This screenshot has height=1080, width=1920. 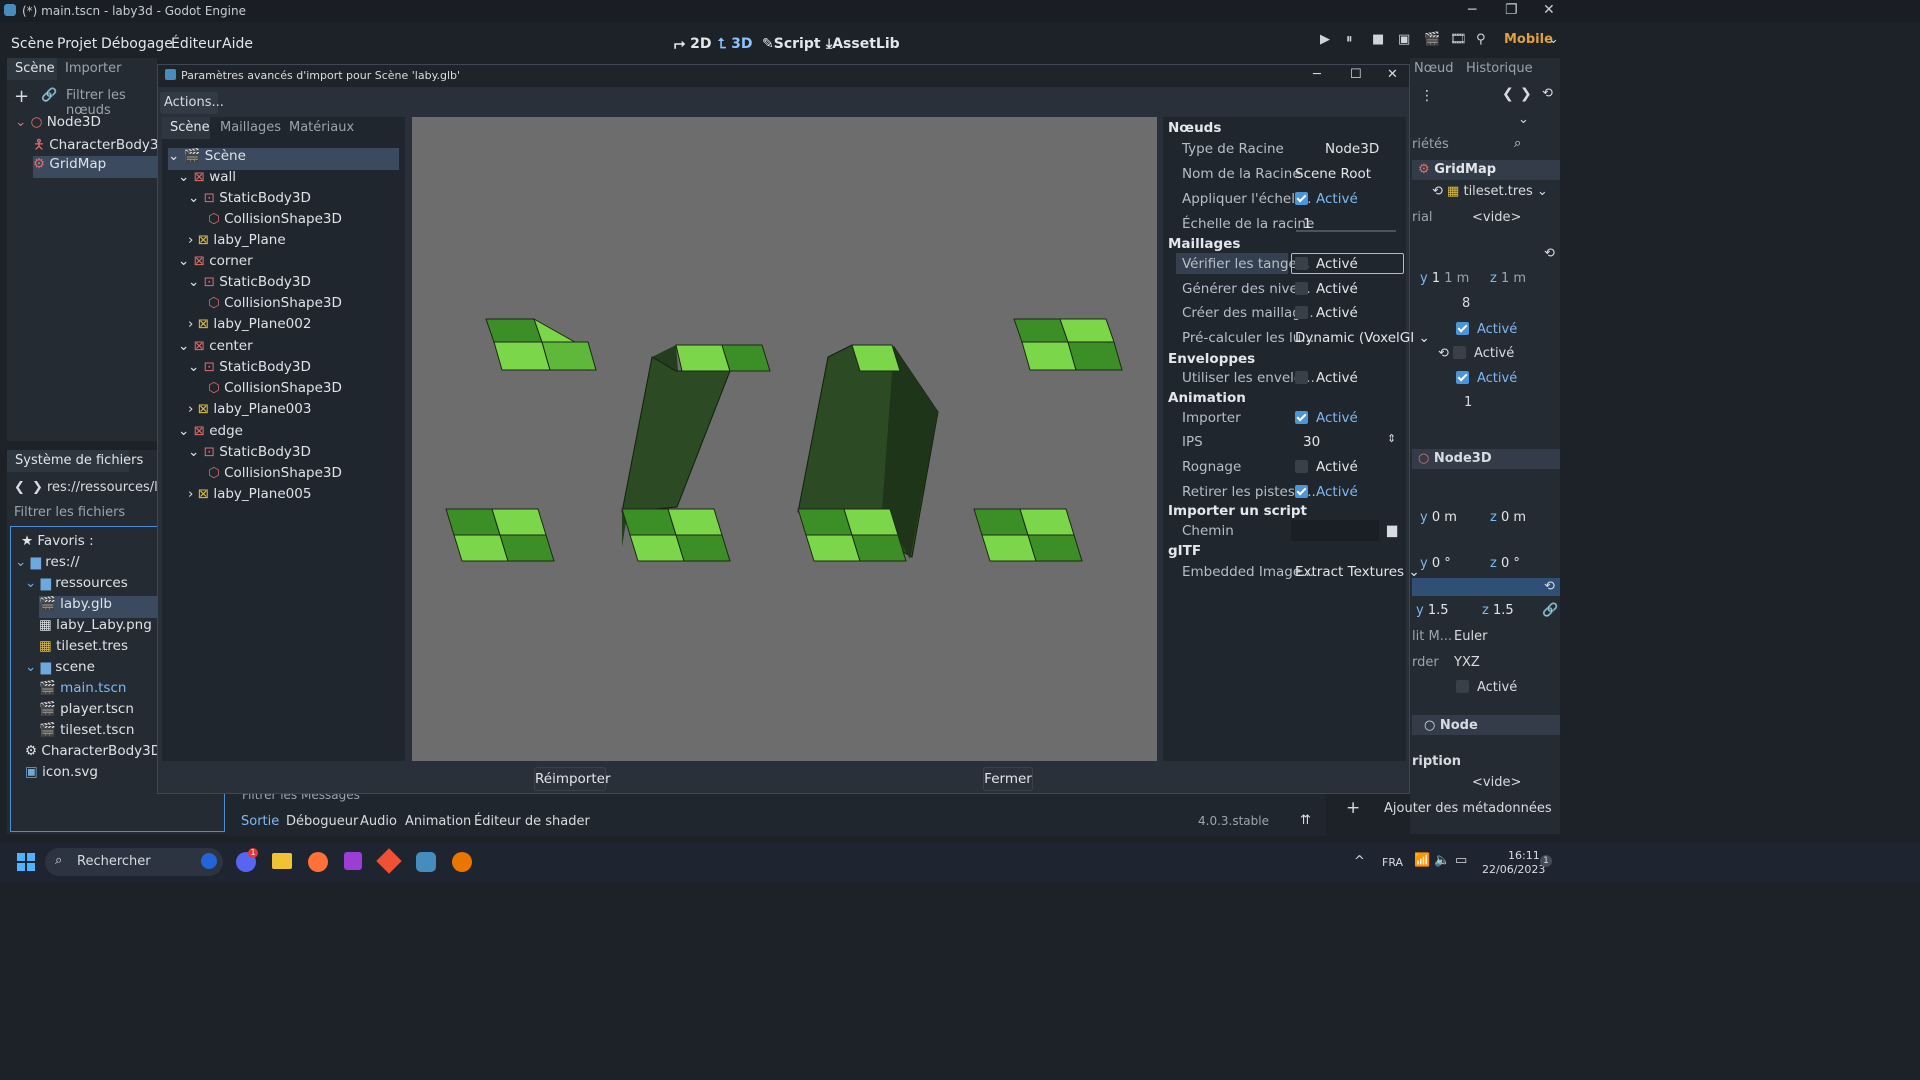 What do you see at coordinates (1498, 610) in the screenshot?
I see `scale-z: z 1.5` at bounding box center [1498, 610].